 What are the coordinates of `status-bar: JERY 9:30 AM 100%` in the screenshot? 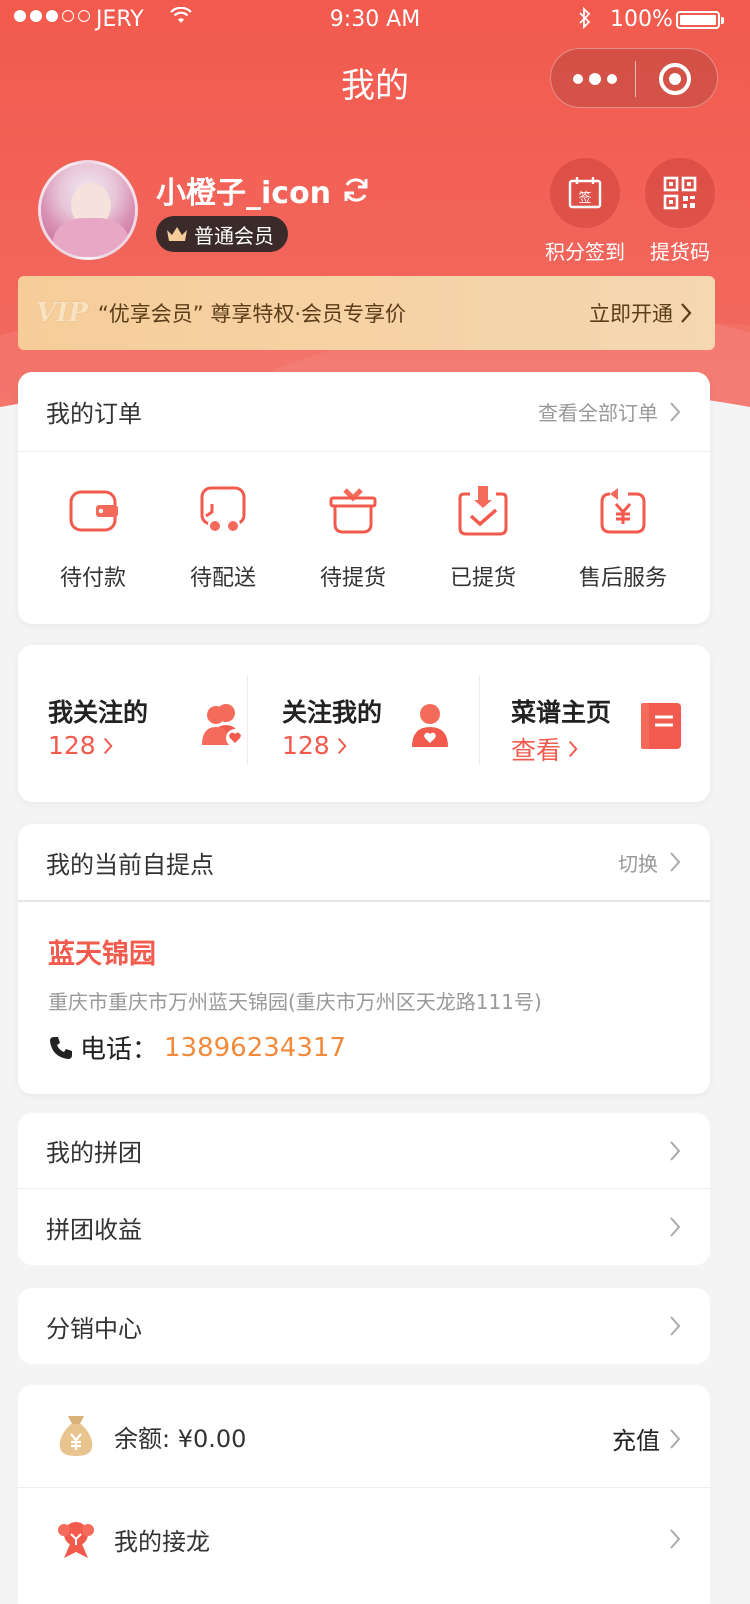 It's located at (375, 20).